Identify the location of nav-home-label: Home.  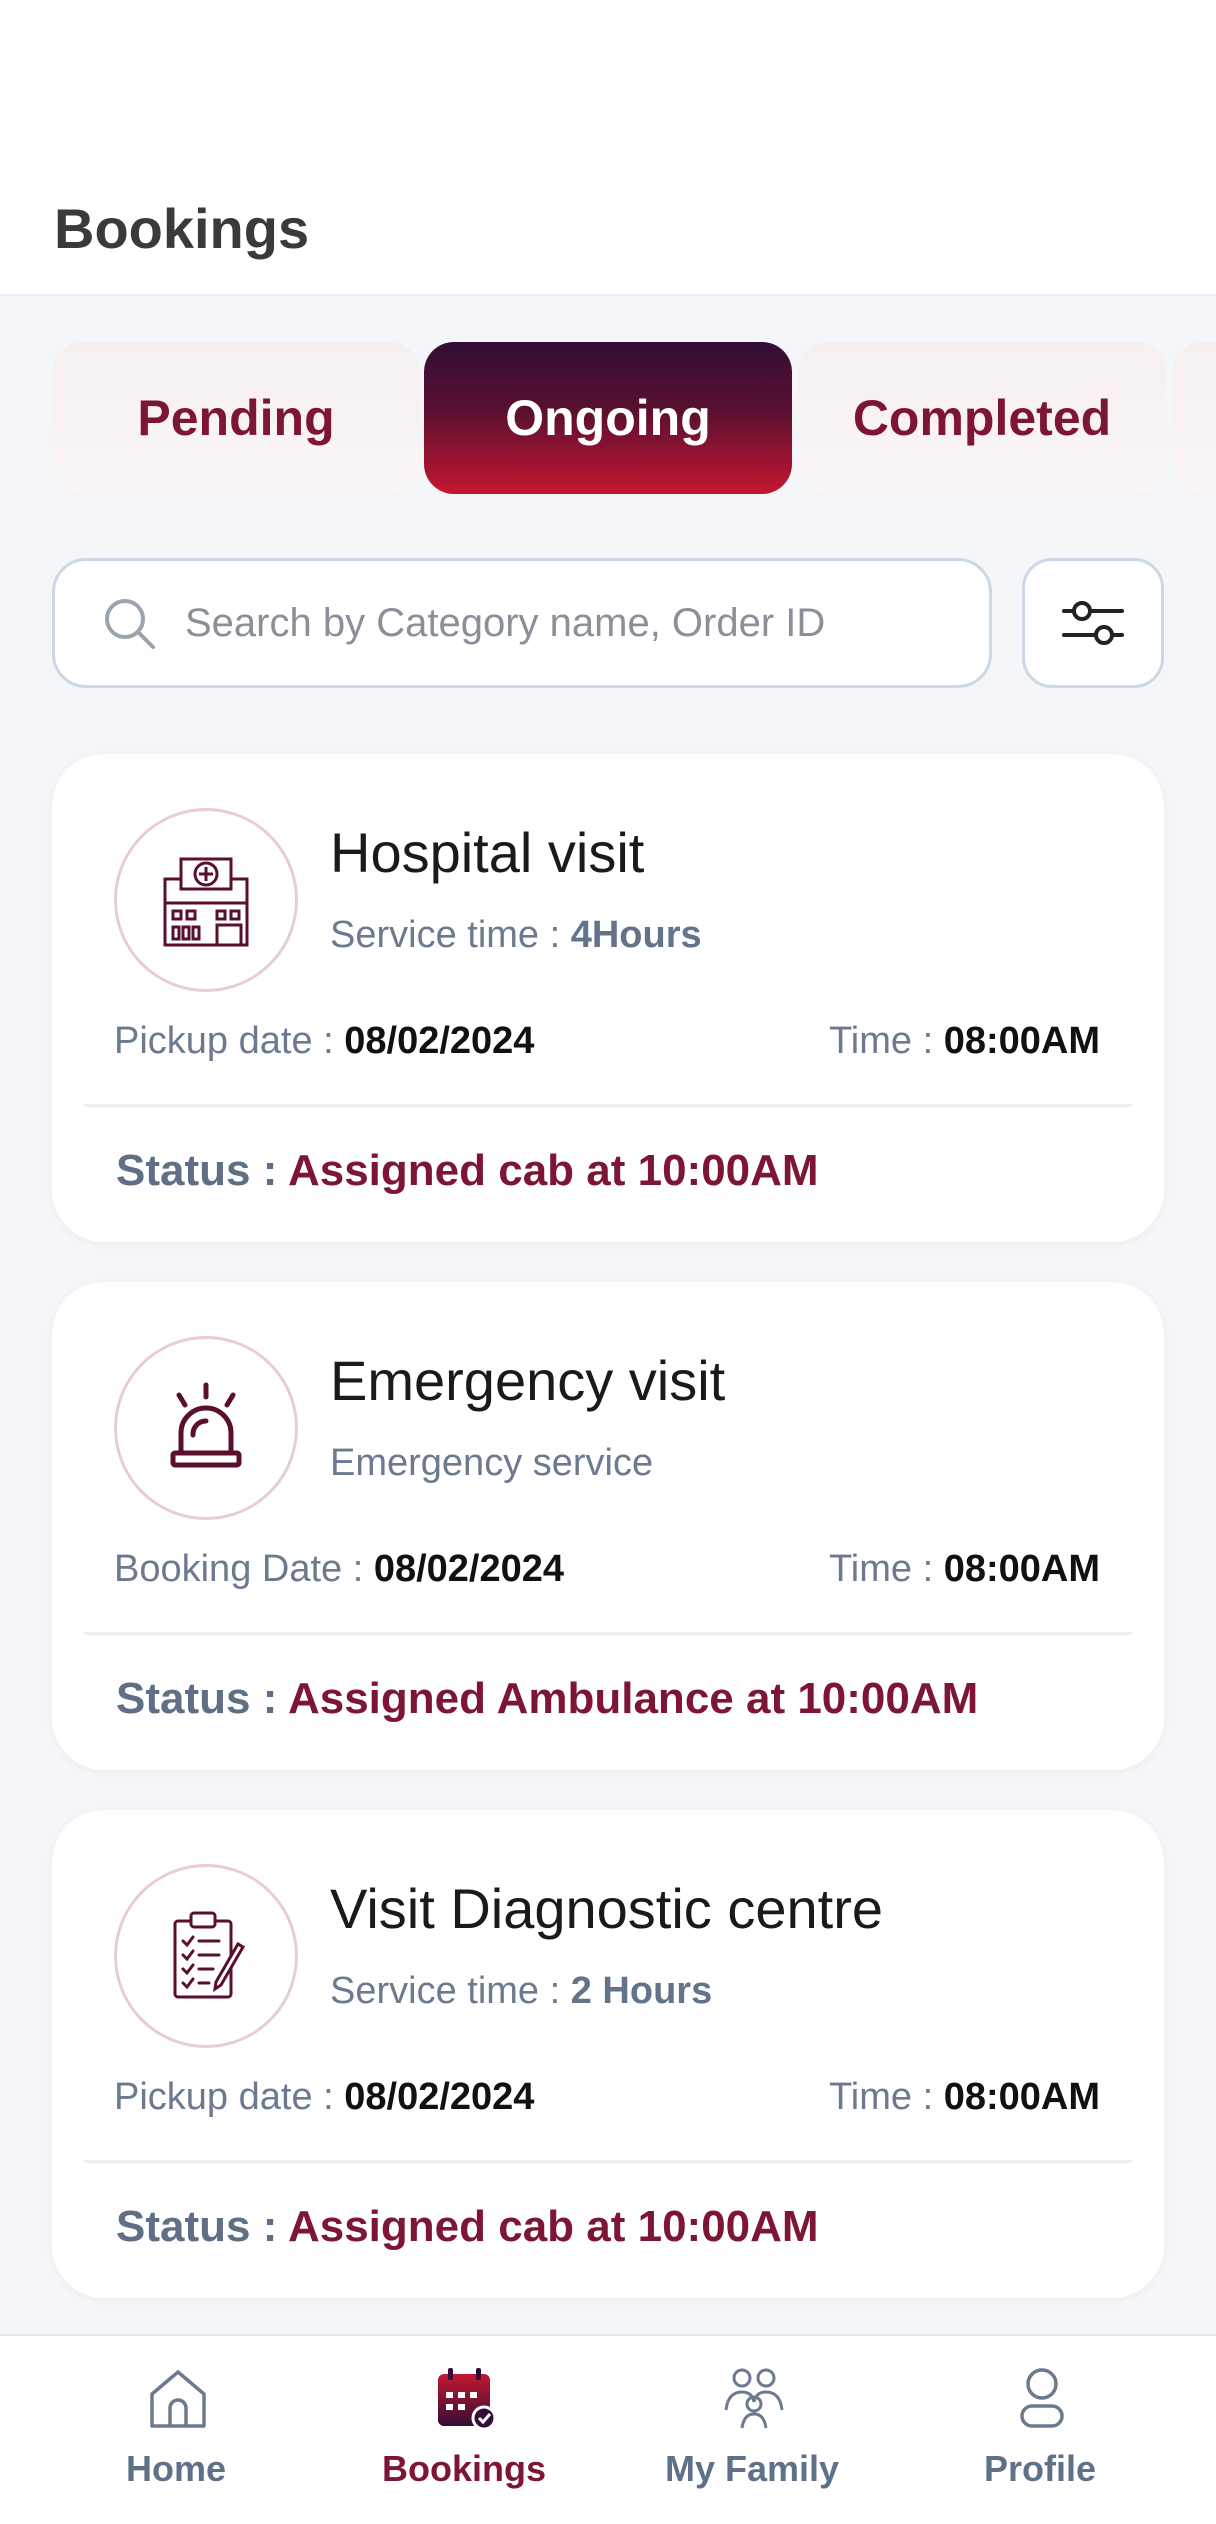
(176, 2468).